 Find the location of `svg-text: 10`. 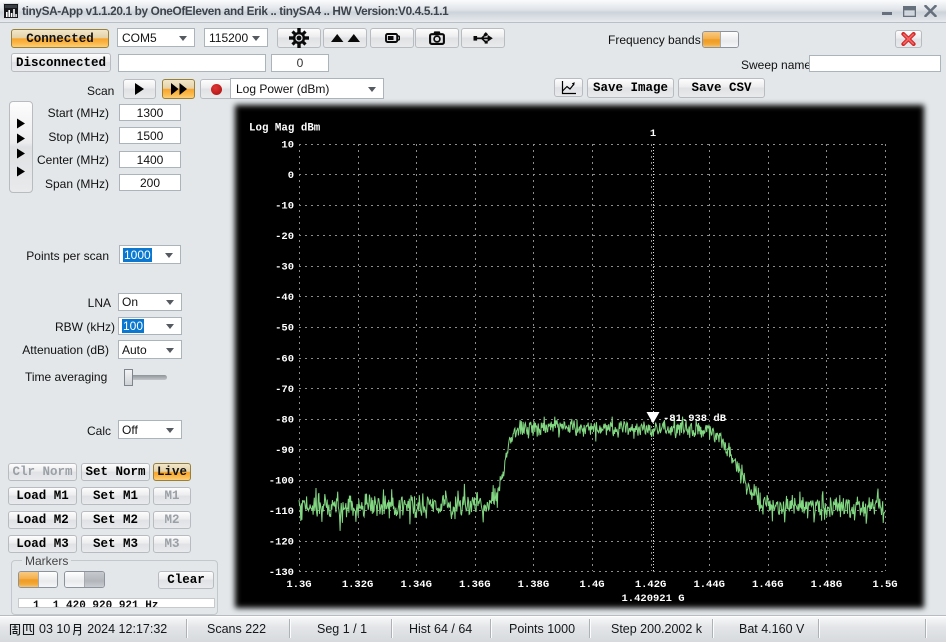

svg-text: 10 is located at coordinates (287, 145).